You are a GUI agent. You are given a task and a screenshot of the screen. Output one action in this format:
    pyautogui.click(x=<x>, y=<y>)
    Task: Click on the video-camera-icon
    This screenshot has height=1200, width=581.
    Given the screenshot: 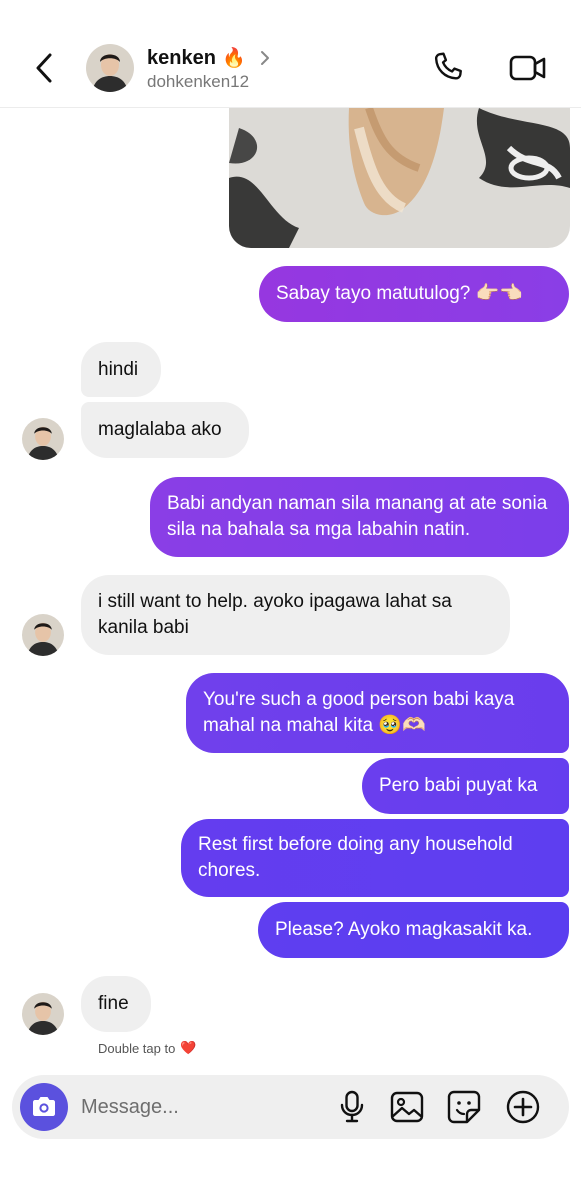 What is the action you would take?
    pyautogui.click(x=528, y=68)
    